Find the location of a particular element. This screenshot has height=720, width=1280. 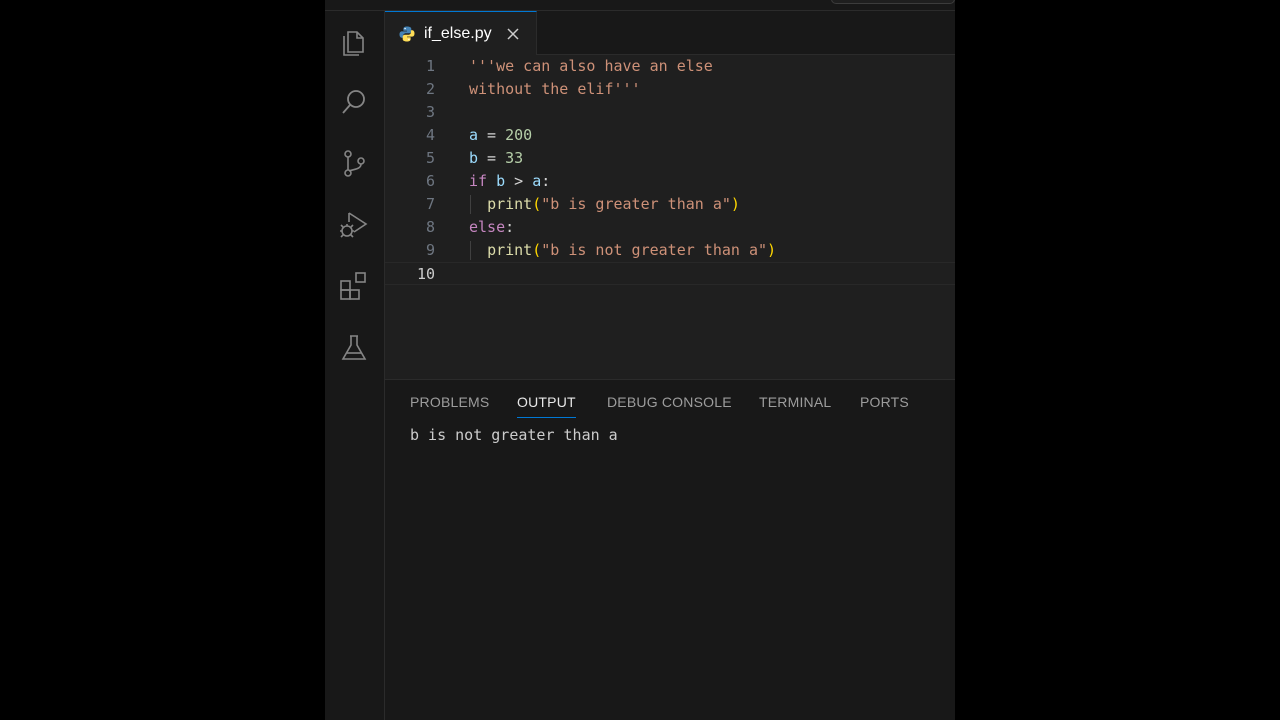

output-text: b is not greater than a is located at coordinates (514, 435).